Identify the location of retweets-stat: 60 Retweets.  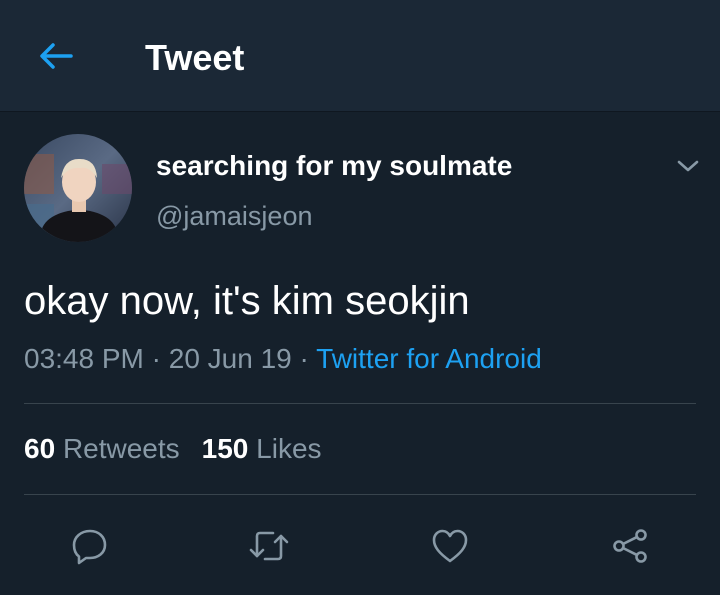
(102, 448).